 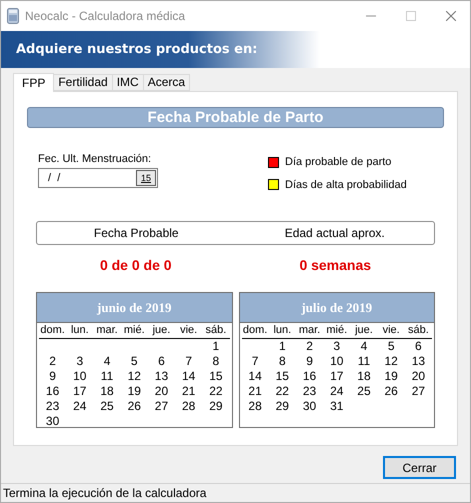 I want to click on result-value: 0 de 0 de 0, so click(x=135, y=265).